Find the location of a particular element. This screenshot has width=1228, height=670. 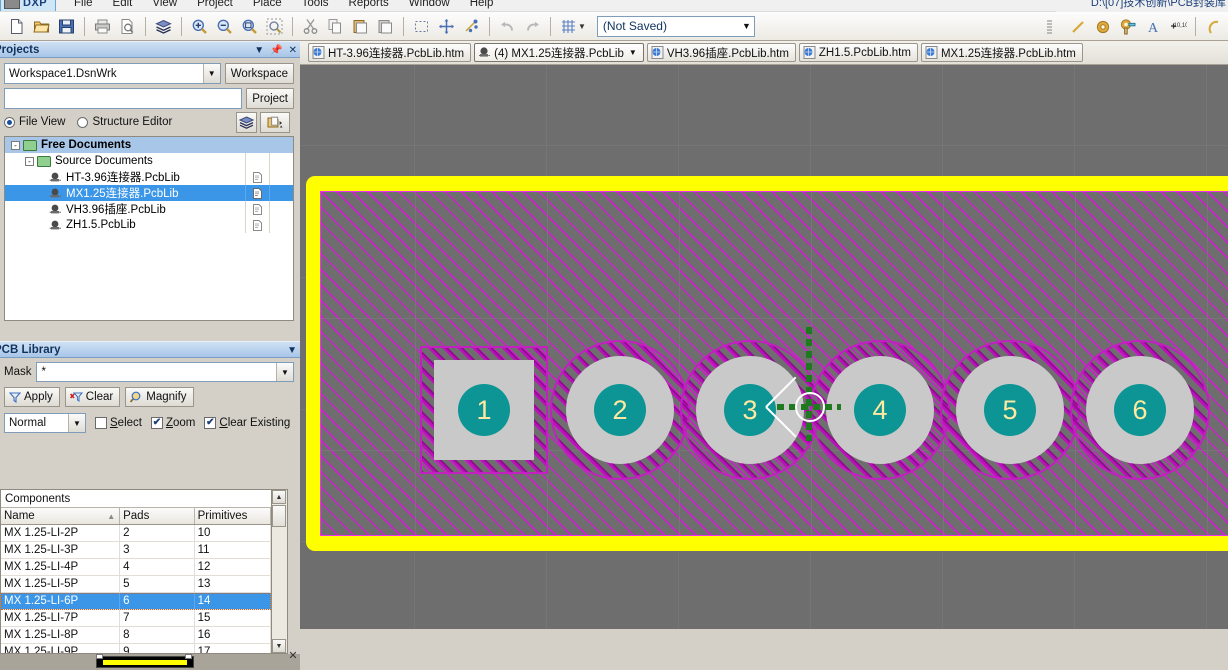

zoom-checkbox-label: Zoom is located at coordinates (180, 423).